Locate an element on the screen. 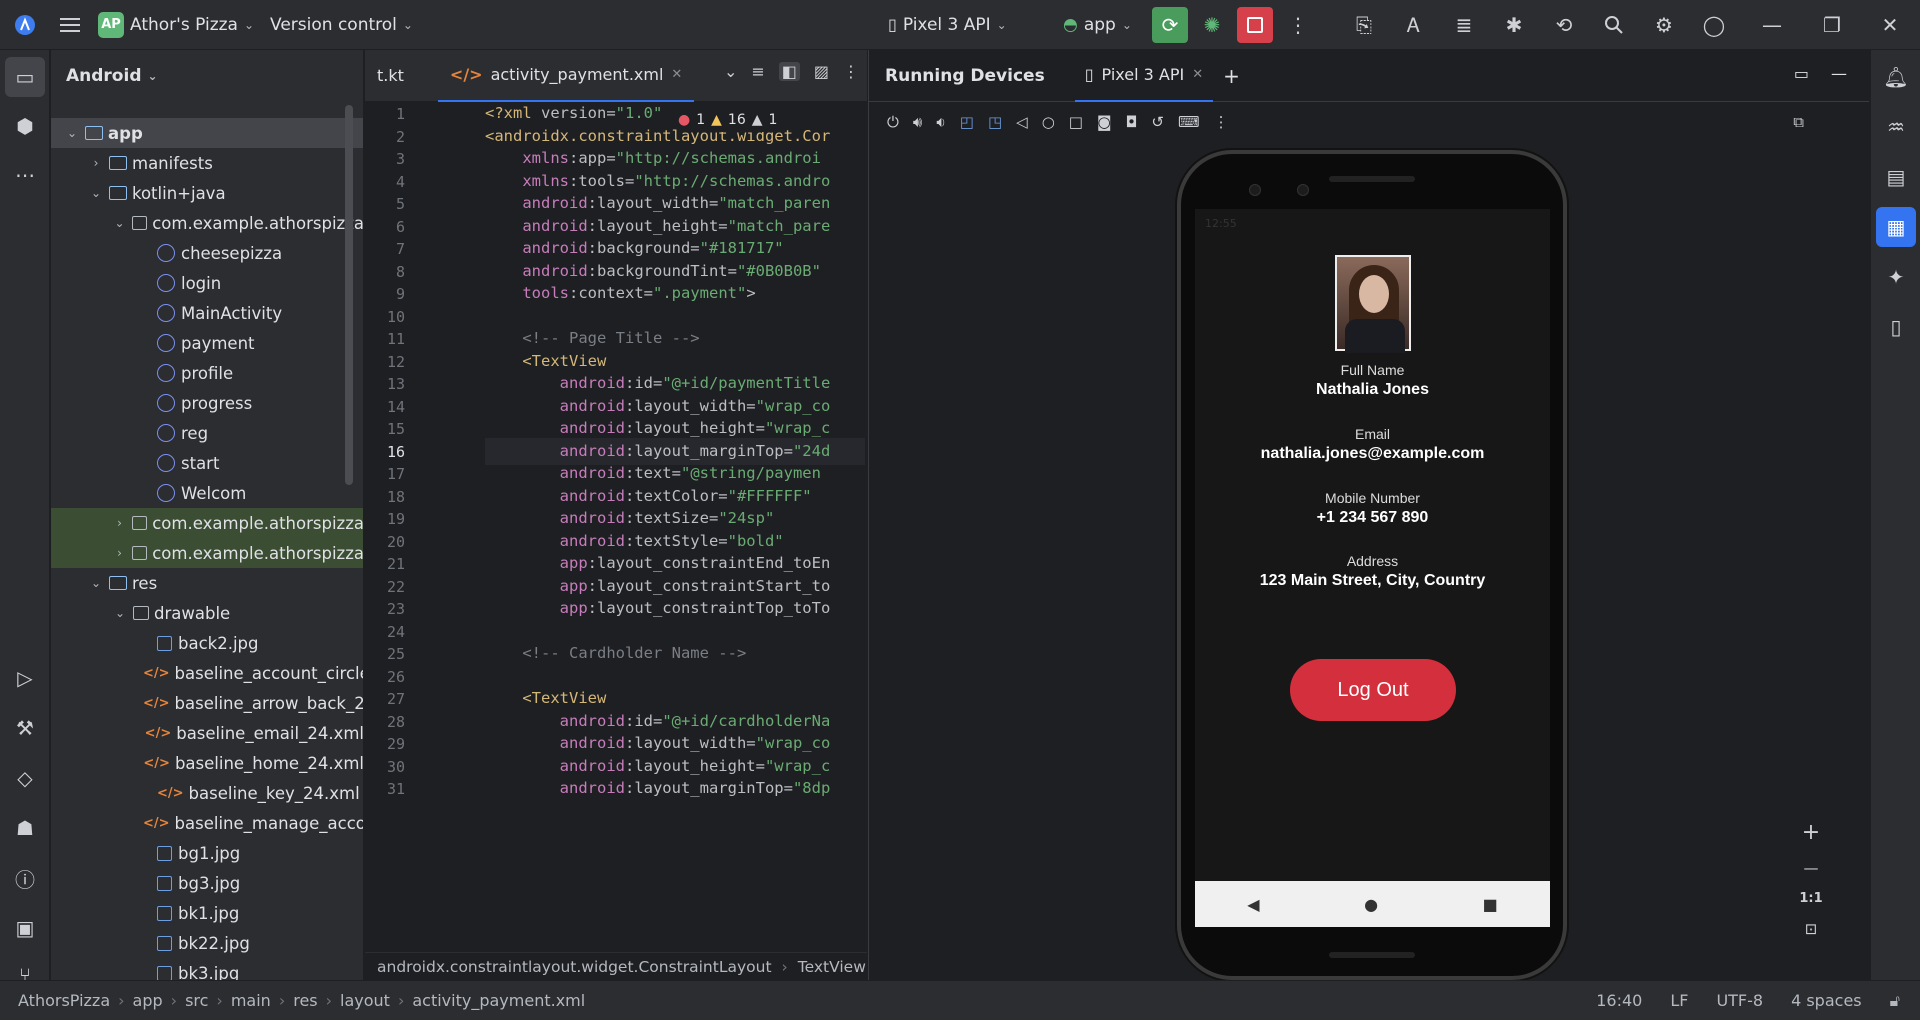 Image resolution: width=1920 pixels, height=1020 pixels. tree-item: </> baseline_email_24.xml is located at coordinates (207, 733).